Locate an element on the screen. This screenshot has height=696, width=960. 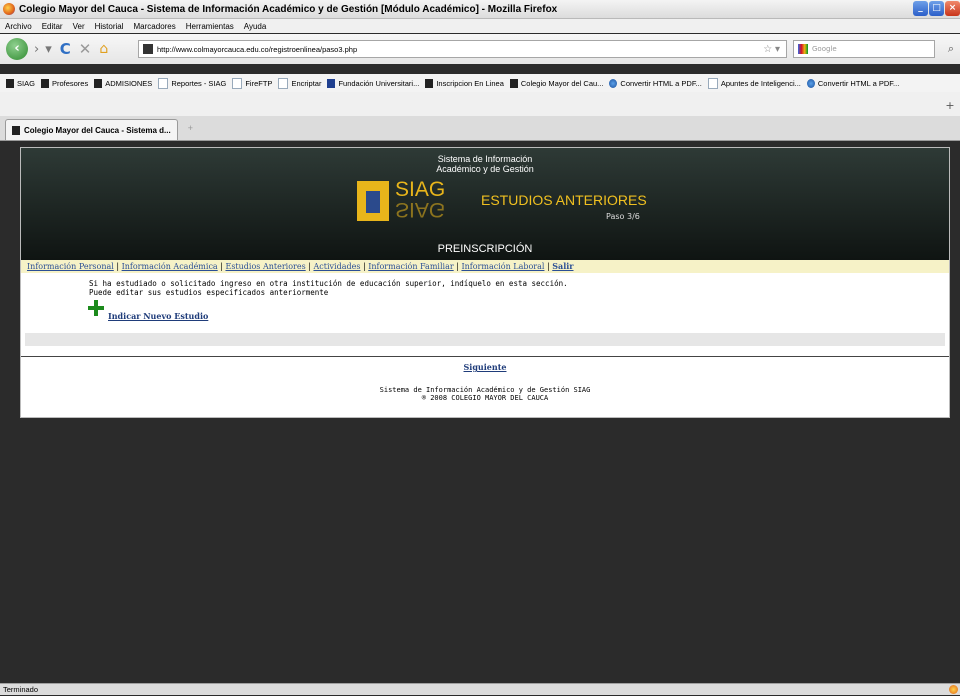
history-dropdown-icon: ▾ is located at coordinates (48, 49).